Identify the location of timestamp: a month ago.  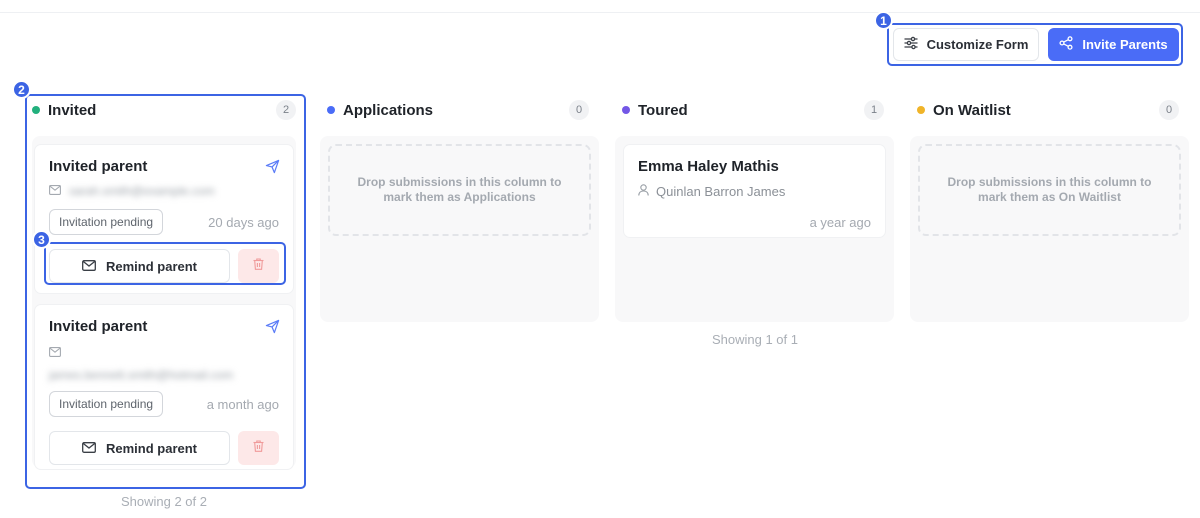
(242, 404).